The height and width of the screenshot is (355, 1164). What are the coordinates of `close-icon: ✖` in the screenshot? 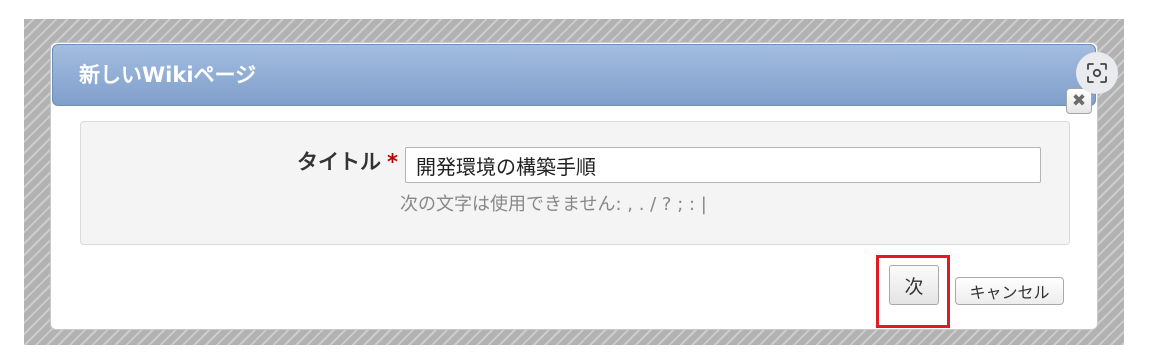 It's located at (1079, 100).